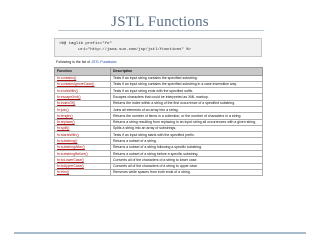 The height and width of the screenshot is (240, 320). Describe the element at coordinates (82, 71) in the screenshot. I see `column-header-function: Function` at that location.